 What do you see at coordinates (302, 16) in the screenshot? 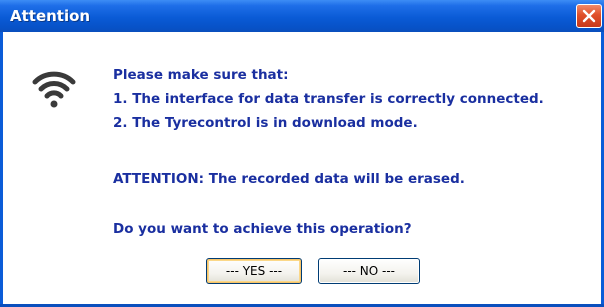
I see `title-bar: Attention` at bounding box center [302, 16].